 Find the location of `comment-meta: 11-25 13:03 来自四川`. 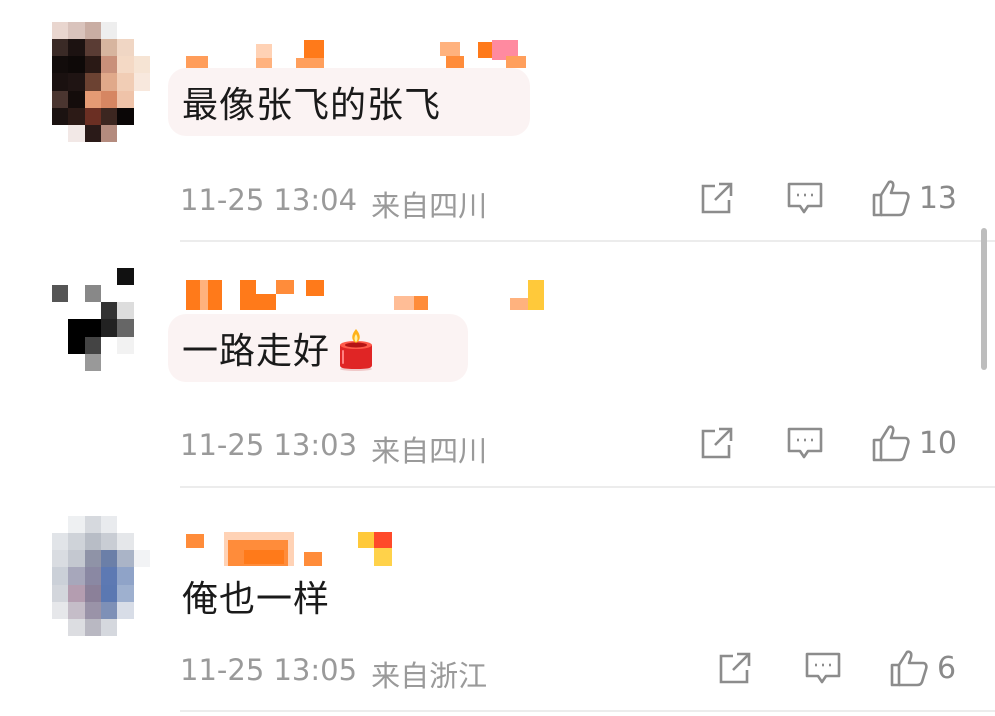

comment-meta: 11-25 13:03 来自四川 is located at coordinates (333, 449).